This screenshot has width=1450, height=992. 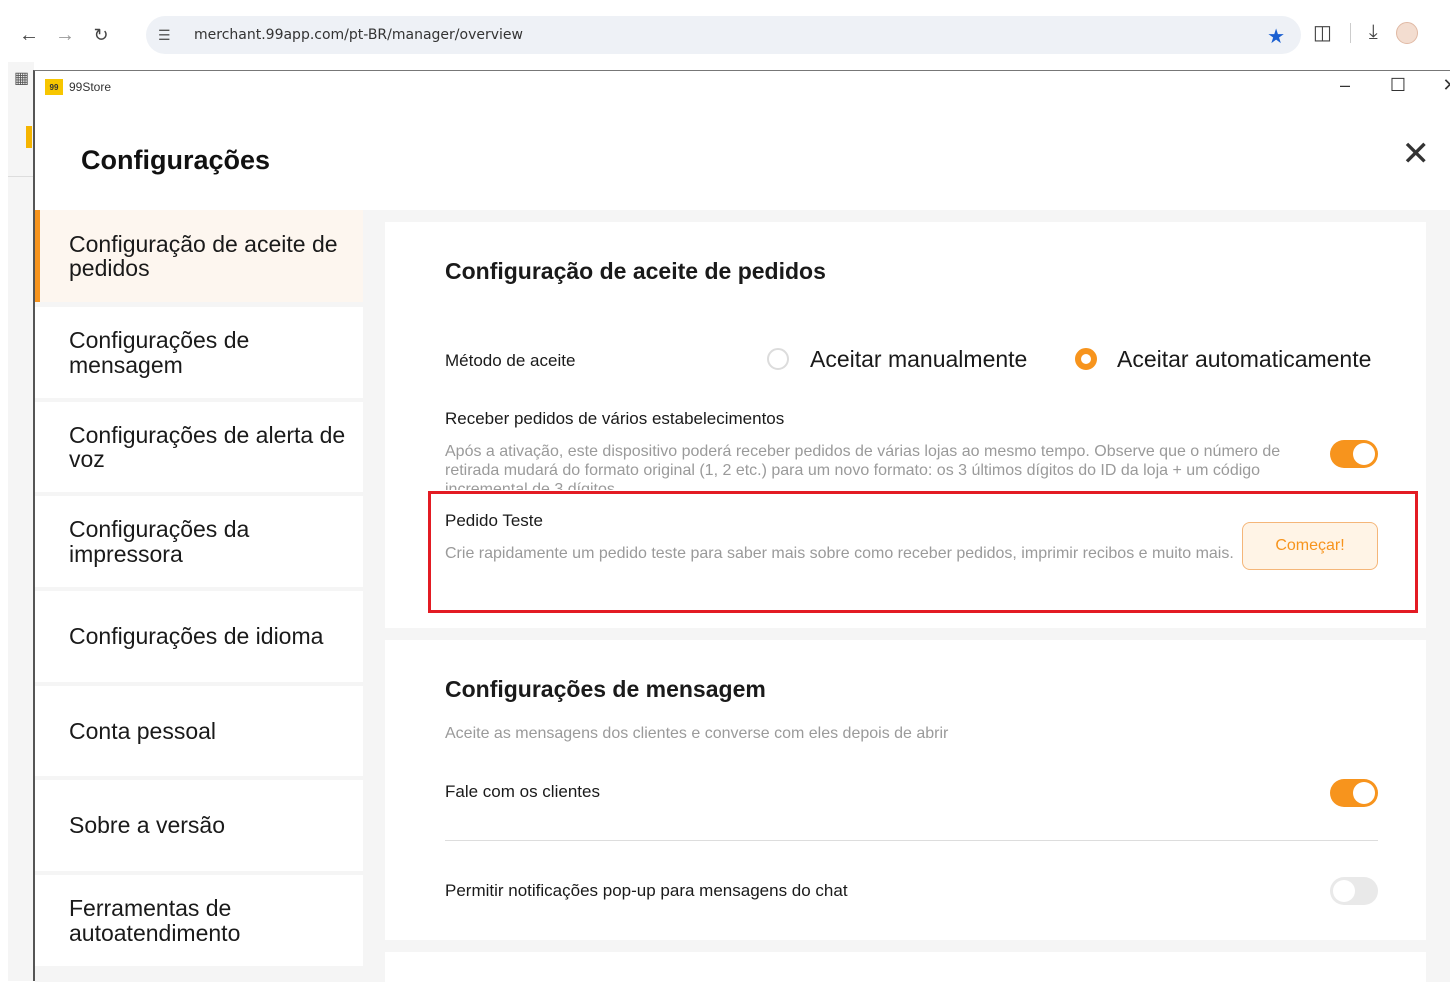 What do you see at coordinates (101, 35) in the screenshot?
I see `reload-icon: ↻` at bounding box center [101, 35].